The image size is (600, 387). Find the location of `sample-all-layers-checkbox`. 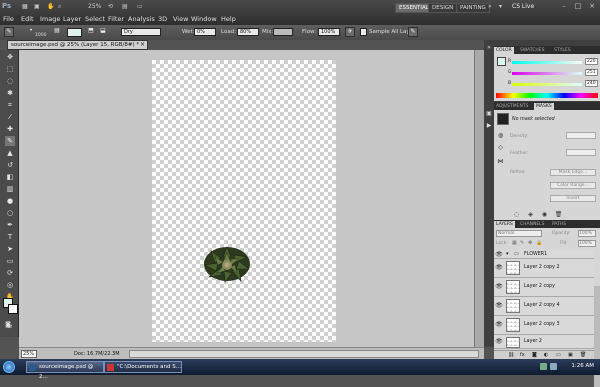

sample-all-layers-checkbox is located at coordinates (363, 32).